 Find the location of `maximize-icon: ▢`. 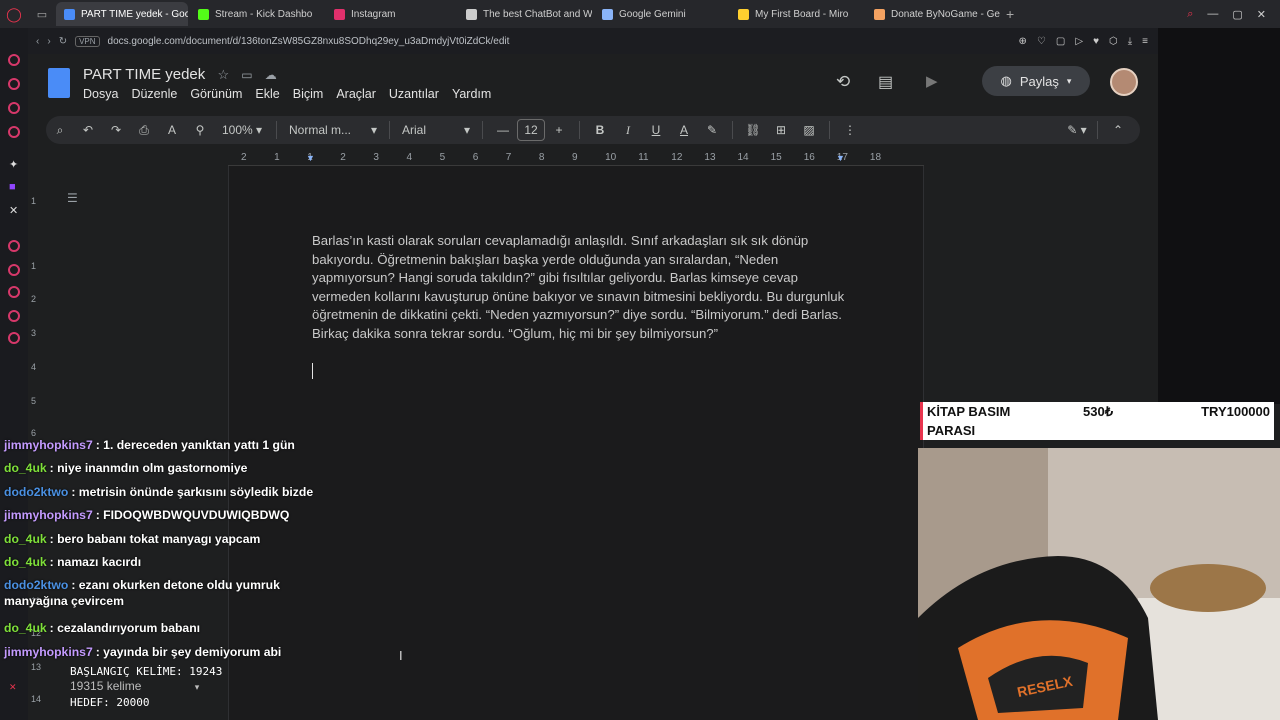

maximize-icon: ▢ is located at coordinates (1237, 14).